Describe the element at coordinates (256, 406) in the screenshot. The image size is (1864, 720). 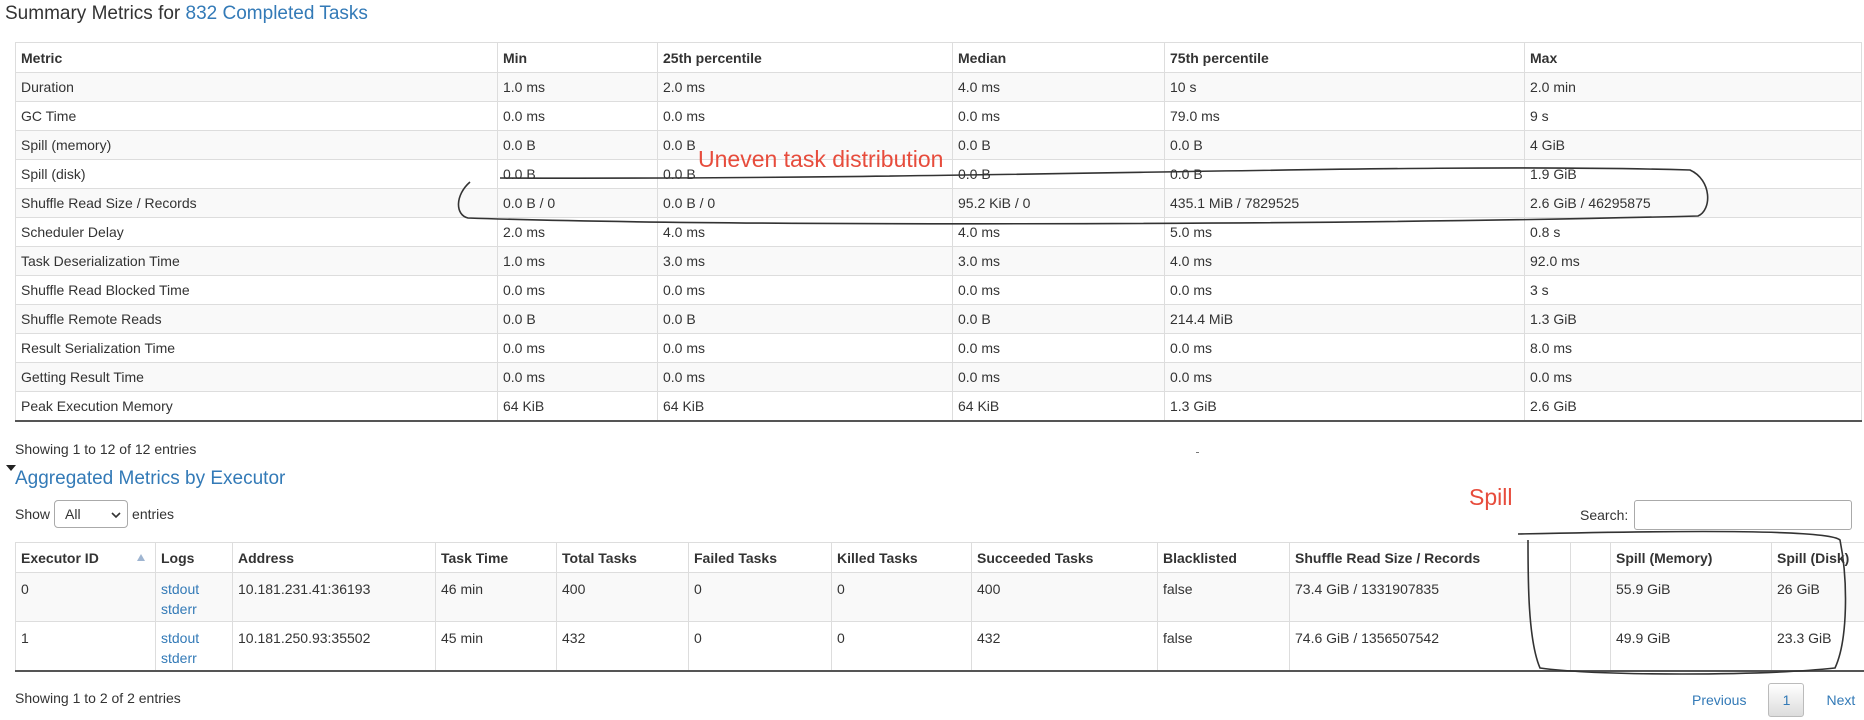
I see `summary-cell-metric: Peak Execution Memory` at that location.